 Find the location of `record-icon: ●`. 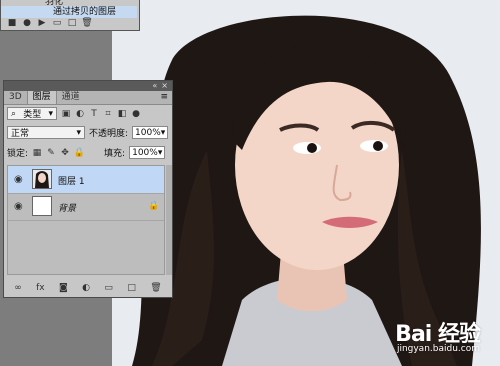

record-icon: ● is located at coordinates (27, 23).